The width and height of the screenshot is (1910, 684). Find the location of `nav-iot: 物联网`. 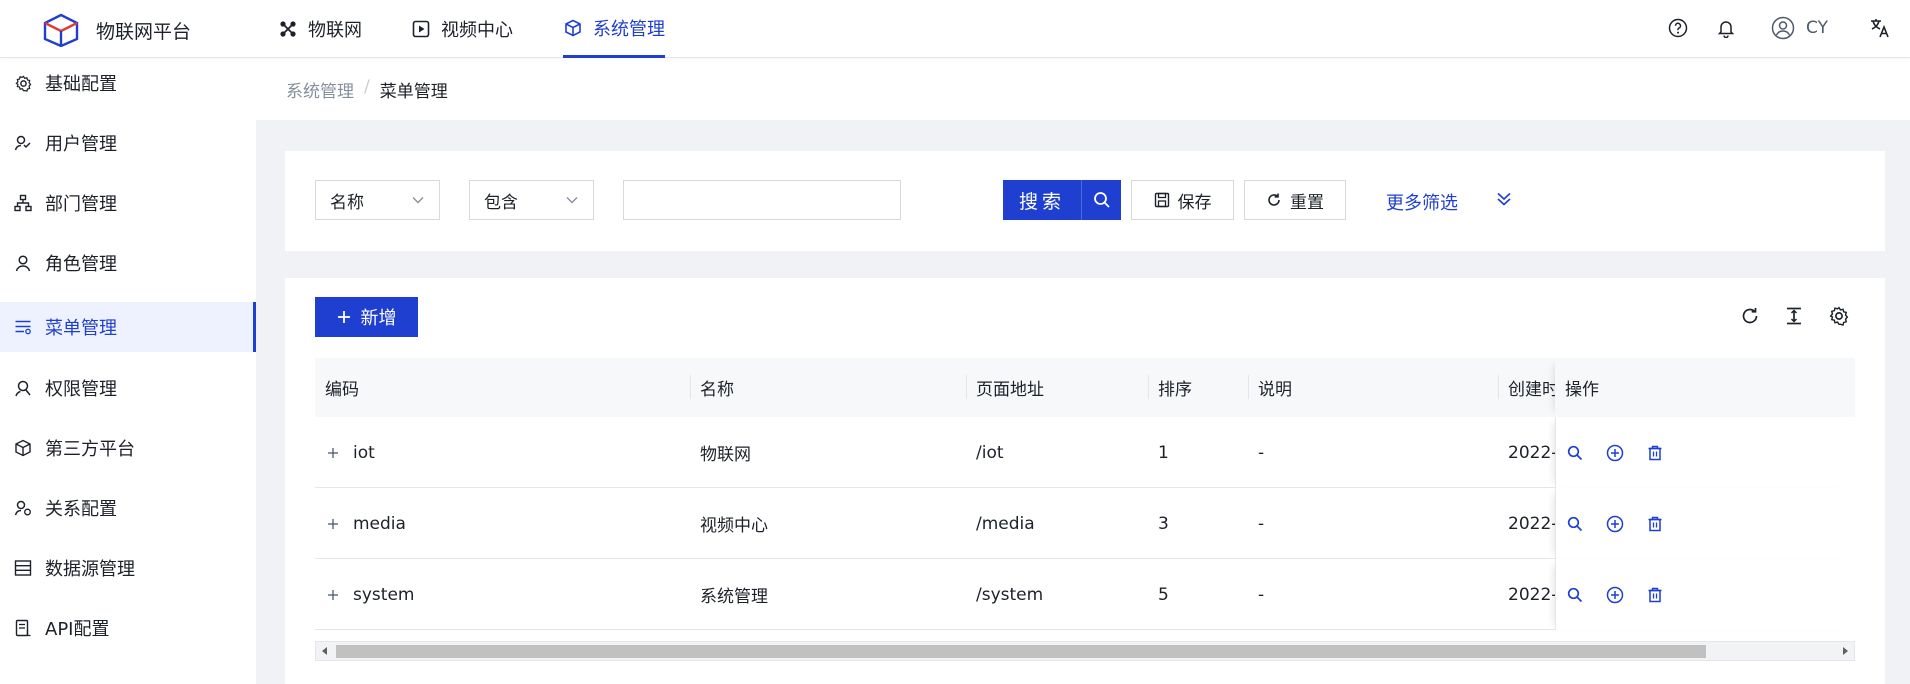

nav-iot: 物联网 is located at coordinates (320, 29).